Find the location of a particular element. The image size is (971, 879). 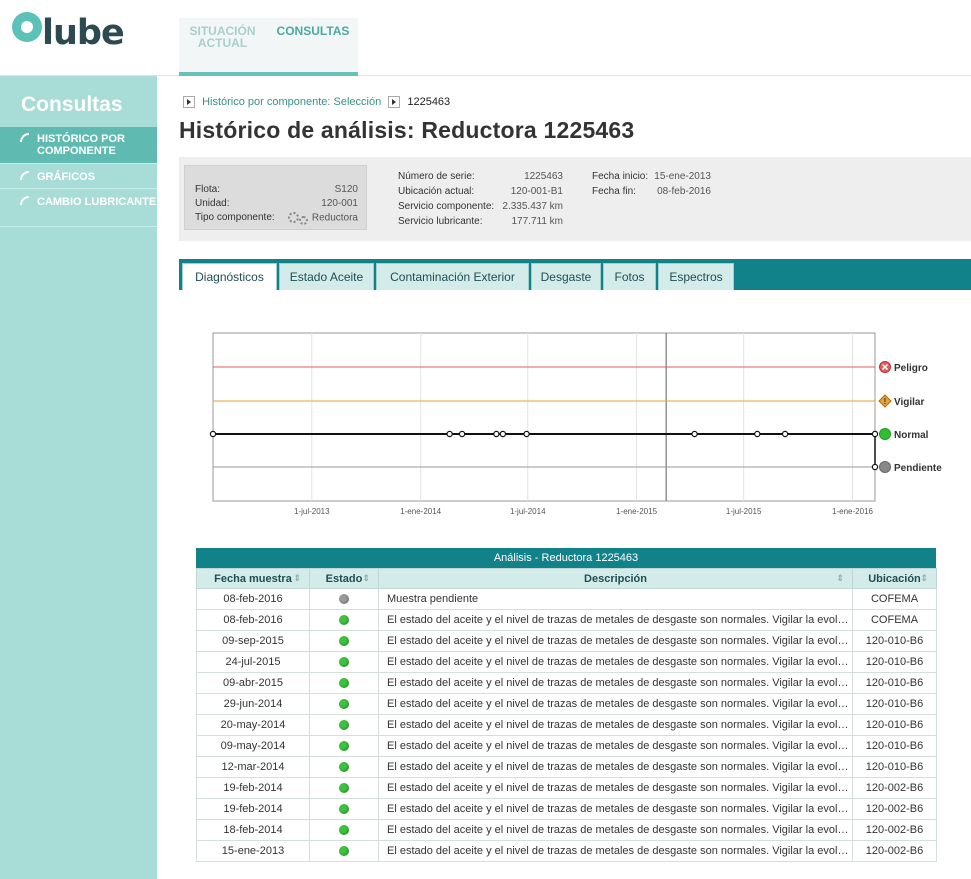

cell-descripcion: Muestra pendiente is located at coordinates (615, 599).